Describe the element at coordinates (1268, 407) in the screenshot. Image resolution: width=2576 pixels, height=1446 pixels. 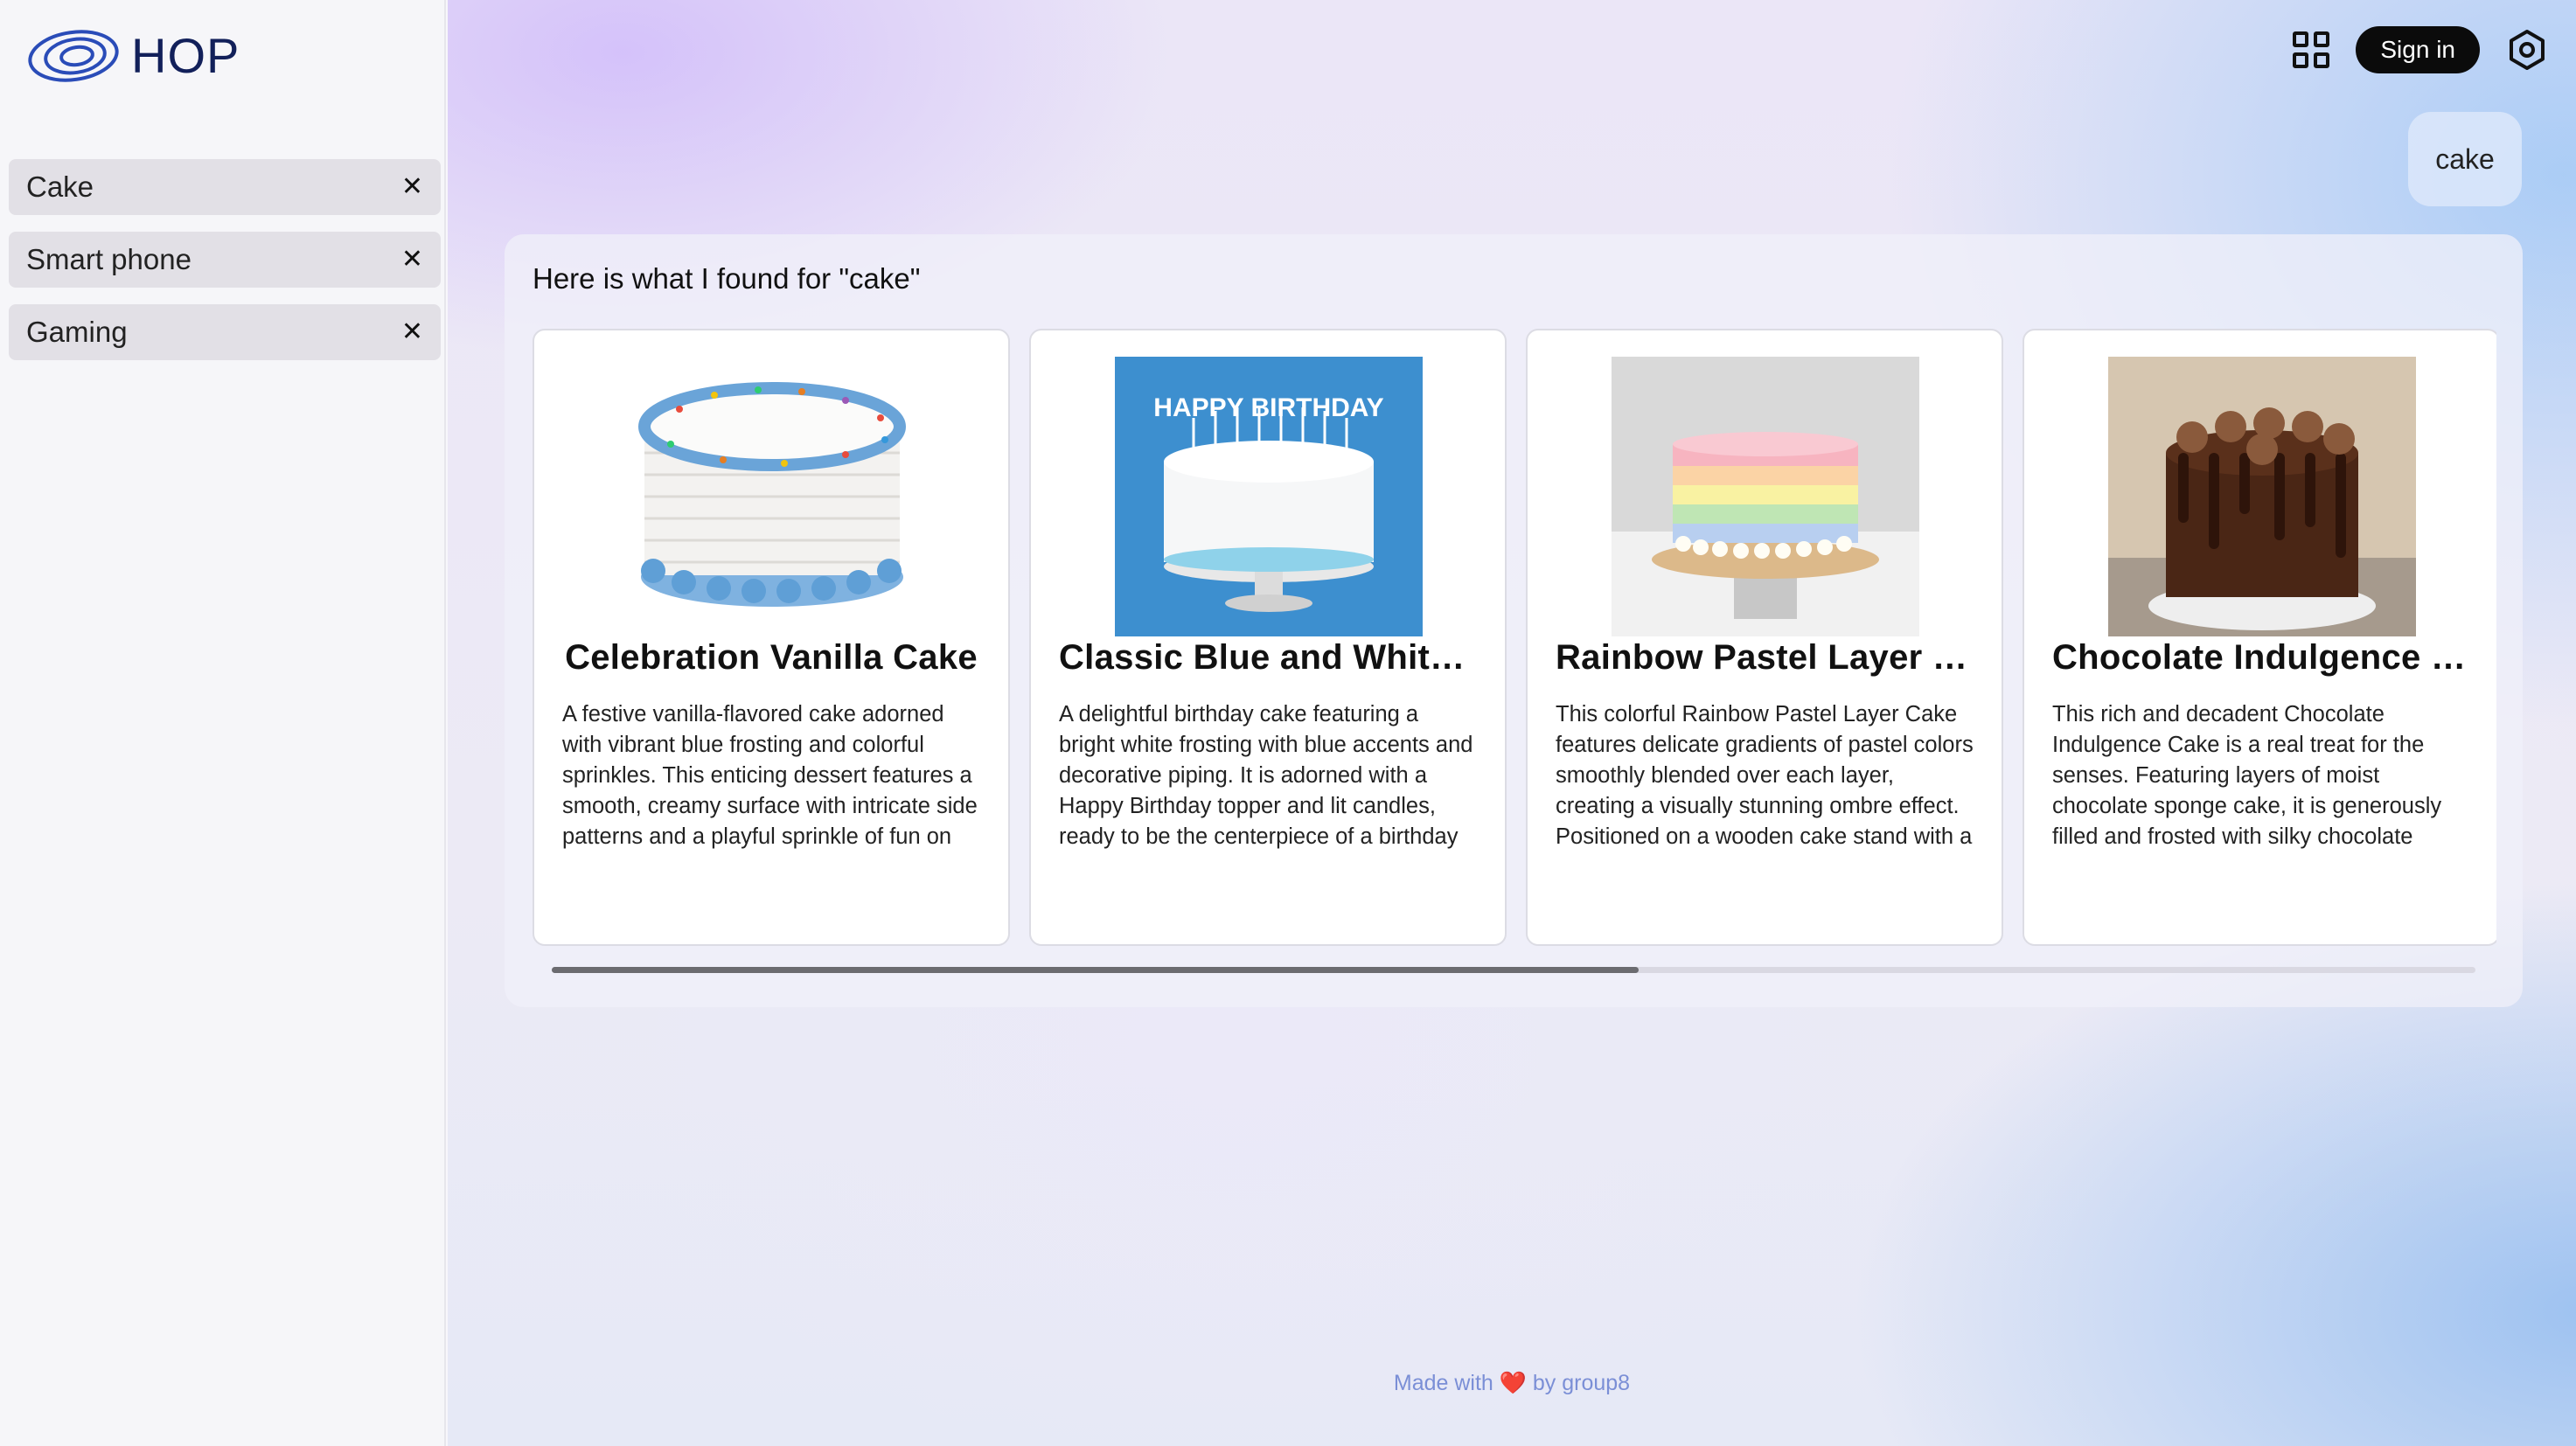
I see `cake-topper-text: HAPPY BIRTHDAY` at that location.